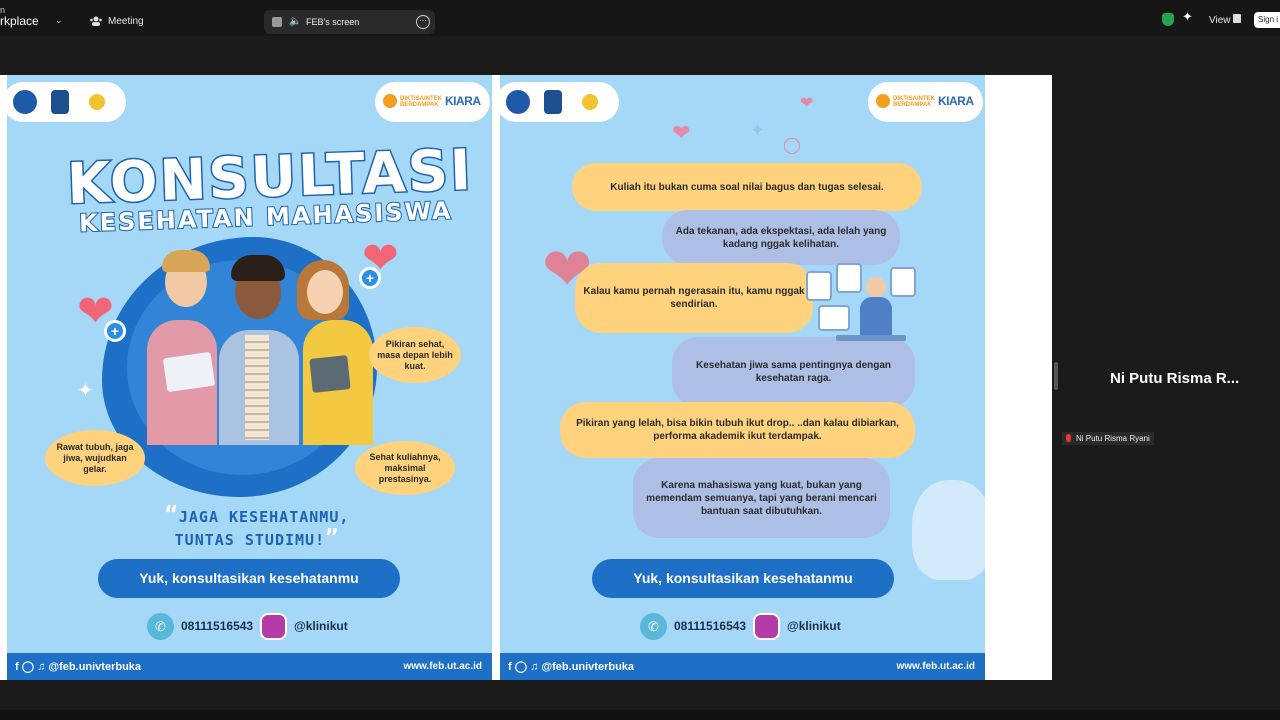  Describe the element at coordinates (876, 317) in the screenshot. I see `patient-body` at that location.